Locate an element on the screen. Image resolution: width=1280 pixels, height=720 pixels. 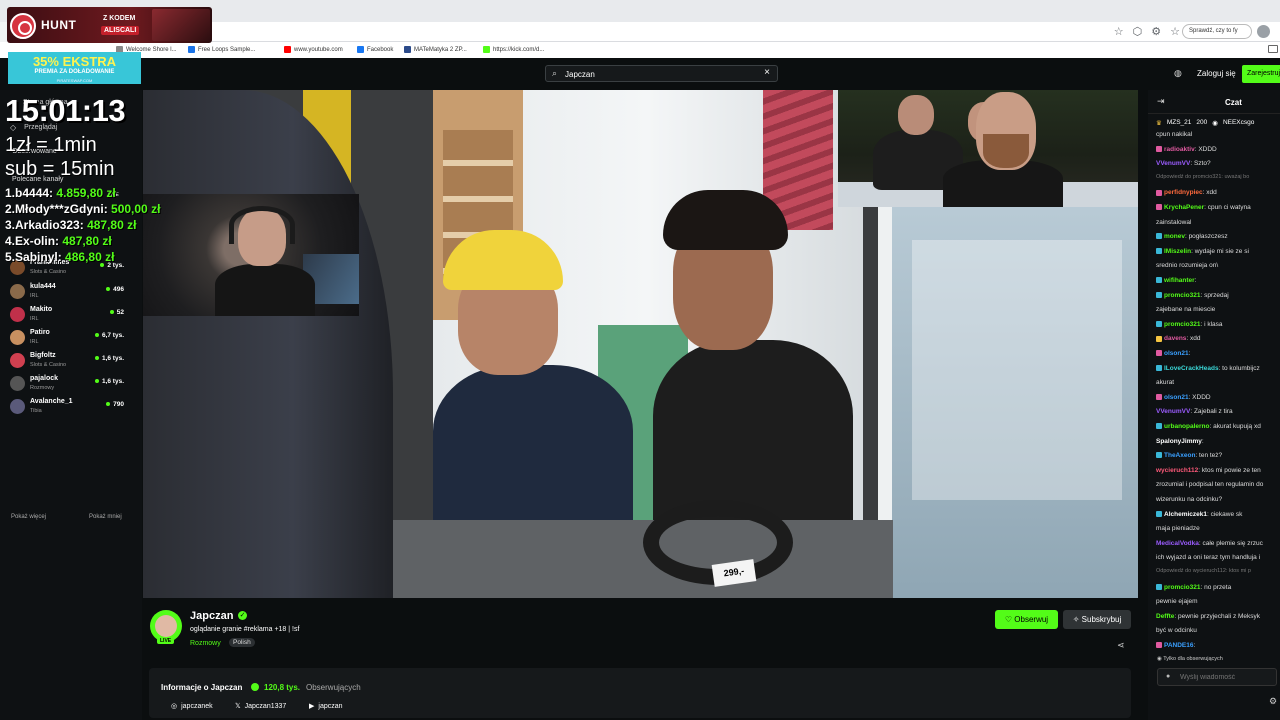
channel-category: Slots & Casino is located at coordinates (48, 365).